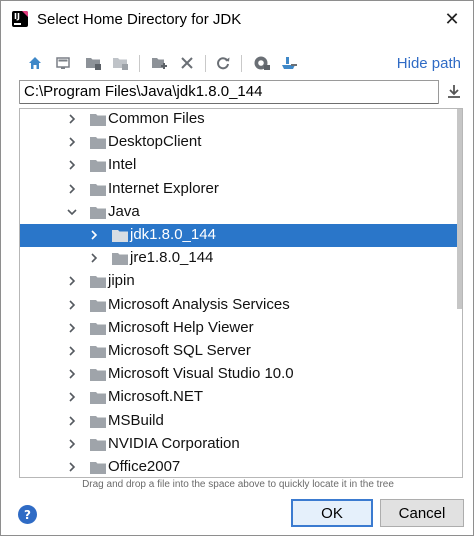 Image resolution: width=474 pixels, height=536 pixels. Describe the element at coordinates (332, 513) in the screenshot. I see `ok-button: OK` at that location.